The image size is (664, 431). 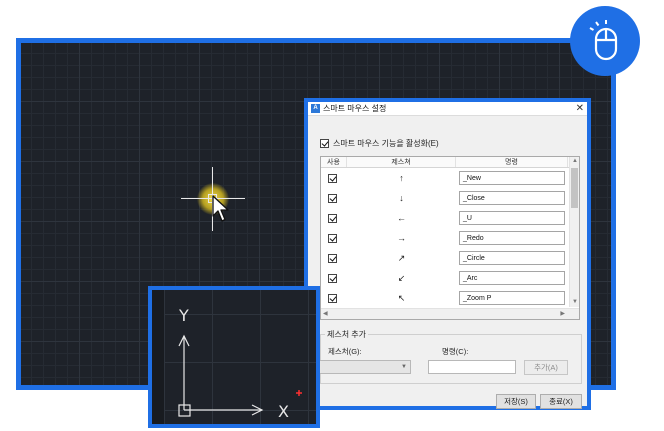 What do you see at coordinates (574, 302) in the screenshot?
I see `scroll-down-icon: ▼` at bounding box center [574, 302].